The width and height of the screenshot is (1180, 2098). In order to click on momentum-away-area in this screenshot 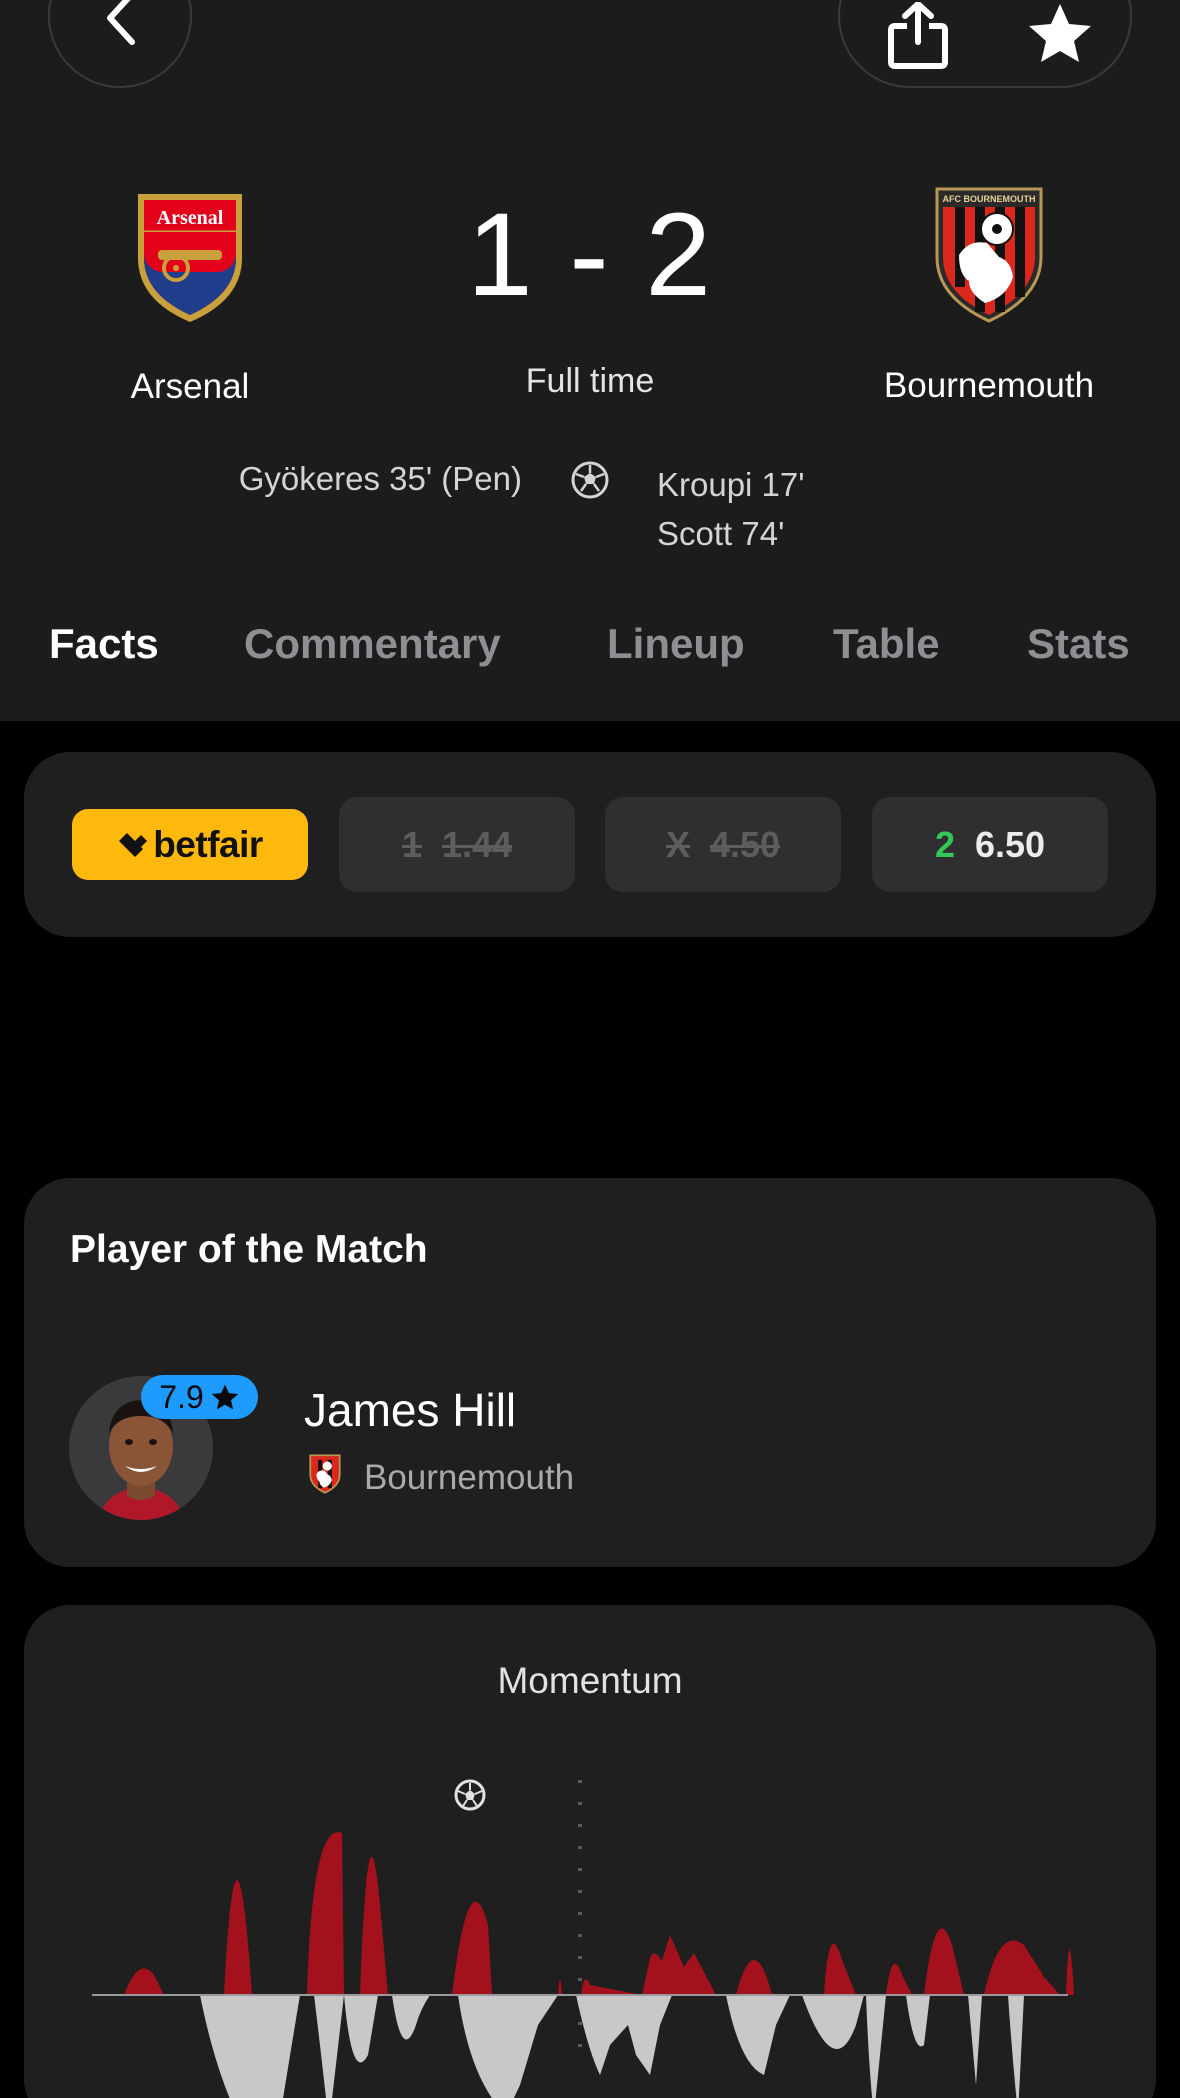, I will do `click(583, 1913)`.